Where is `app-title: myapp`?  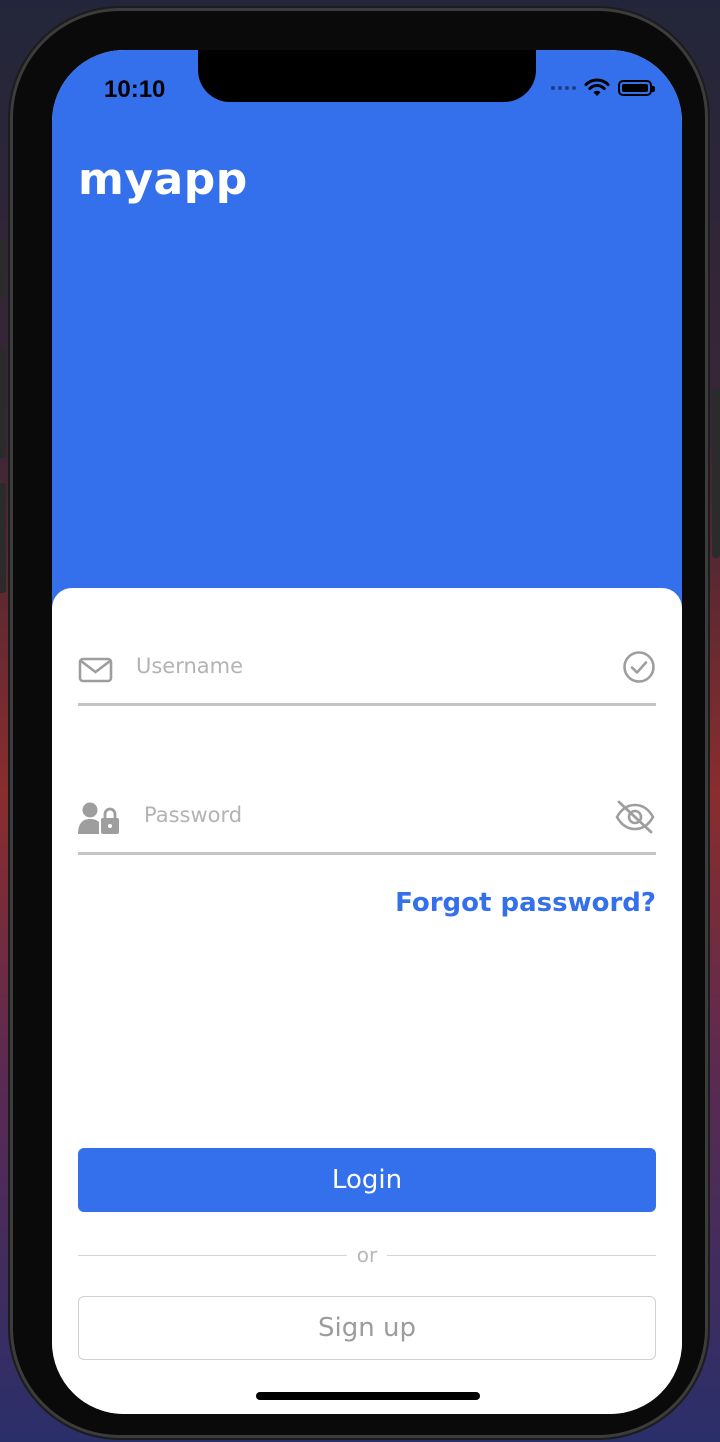 app-title: myapp is located at coordinates (163, 179).